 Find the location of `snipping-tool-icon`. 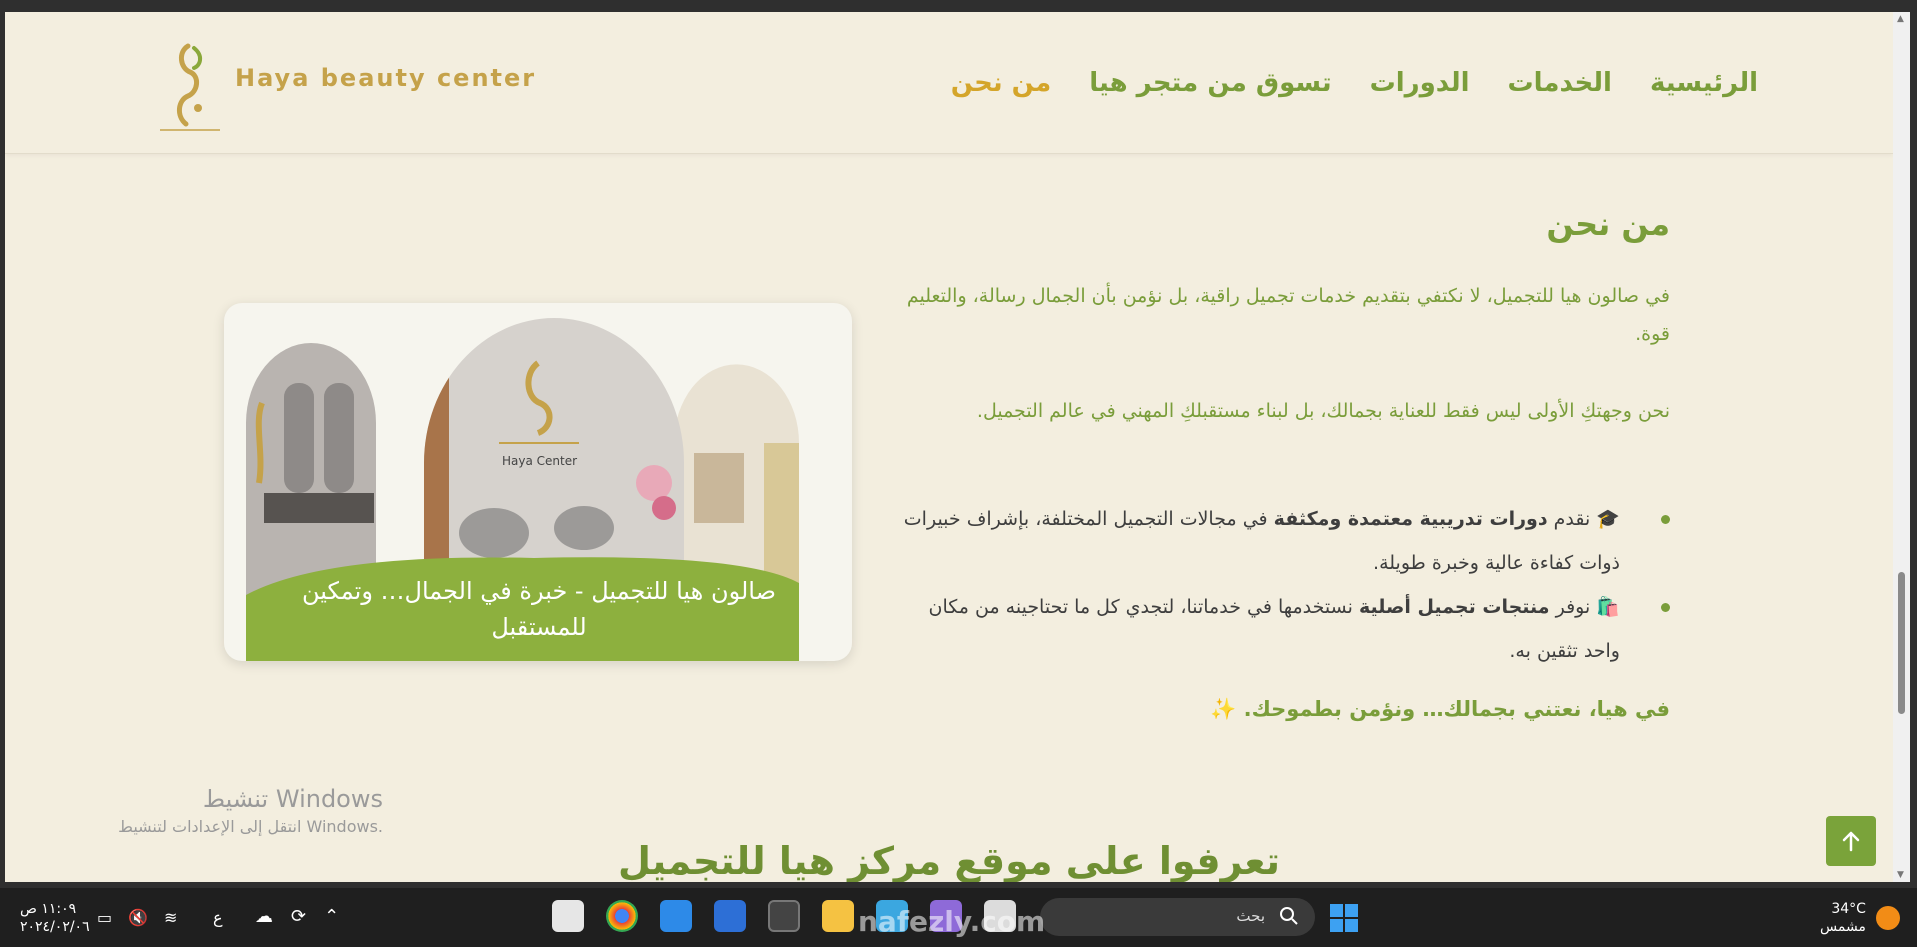

snipping-tool-icon is located at coordinates (568, 916).